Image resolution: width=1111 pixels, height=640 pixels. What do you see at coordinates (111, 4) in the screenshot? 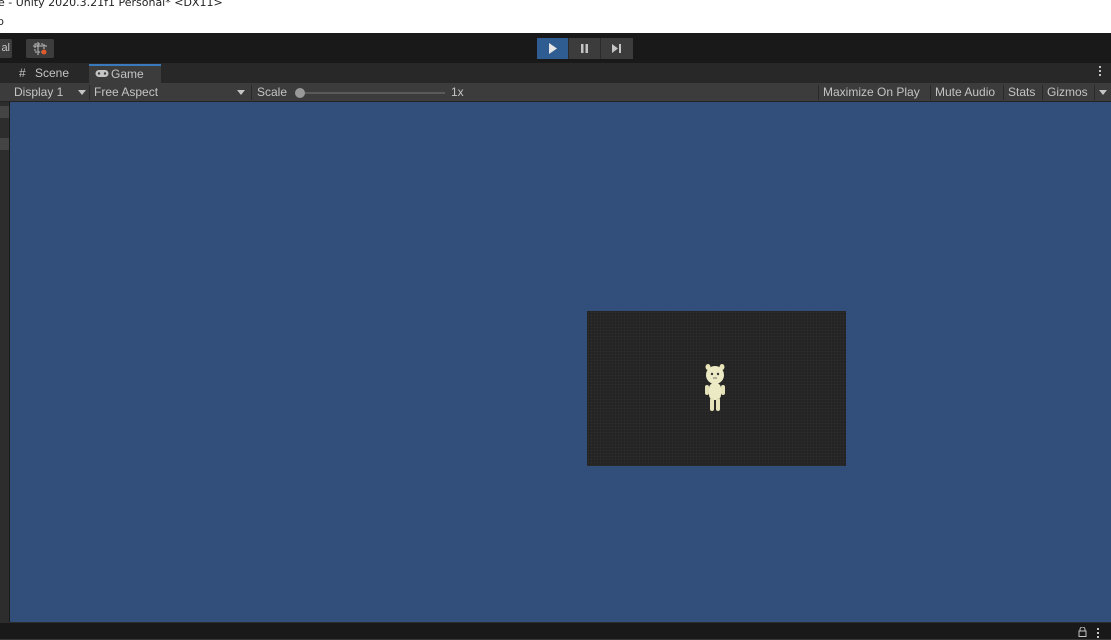
I see `window-title: e - Unity 2020.3.21f1 Personal* <DX11>` at bounding box center [111, 4].